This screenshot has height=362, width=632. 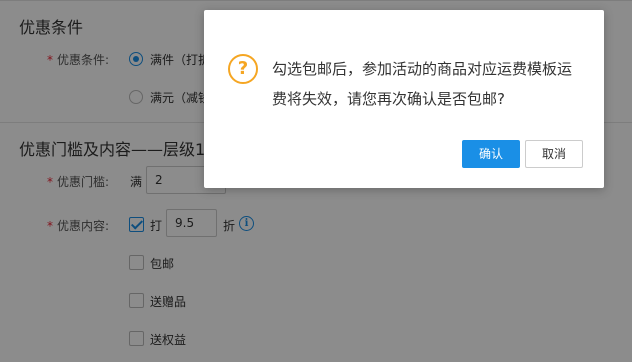 What do you see at coordinates (243, 69) in the screenshot?
I see `question-icon: ?` at bounding box center [243, 69].